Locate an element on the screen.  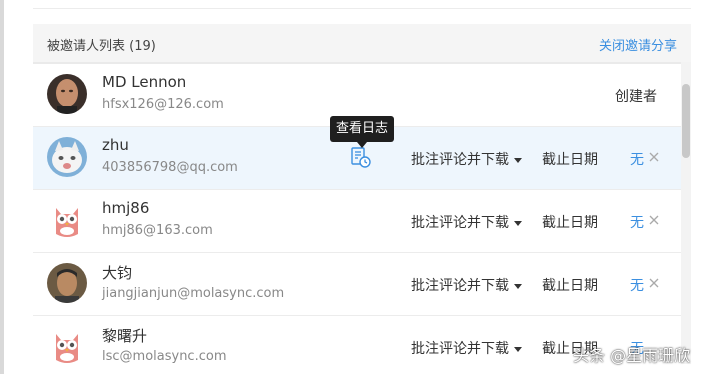
panel-header: 被邀请人列表 (19) 关闭邀请分享 is located at coordinates (362, 43).